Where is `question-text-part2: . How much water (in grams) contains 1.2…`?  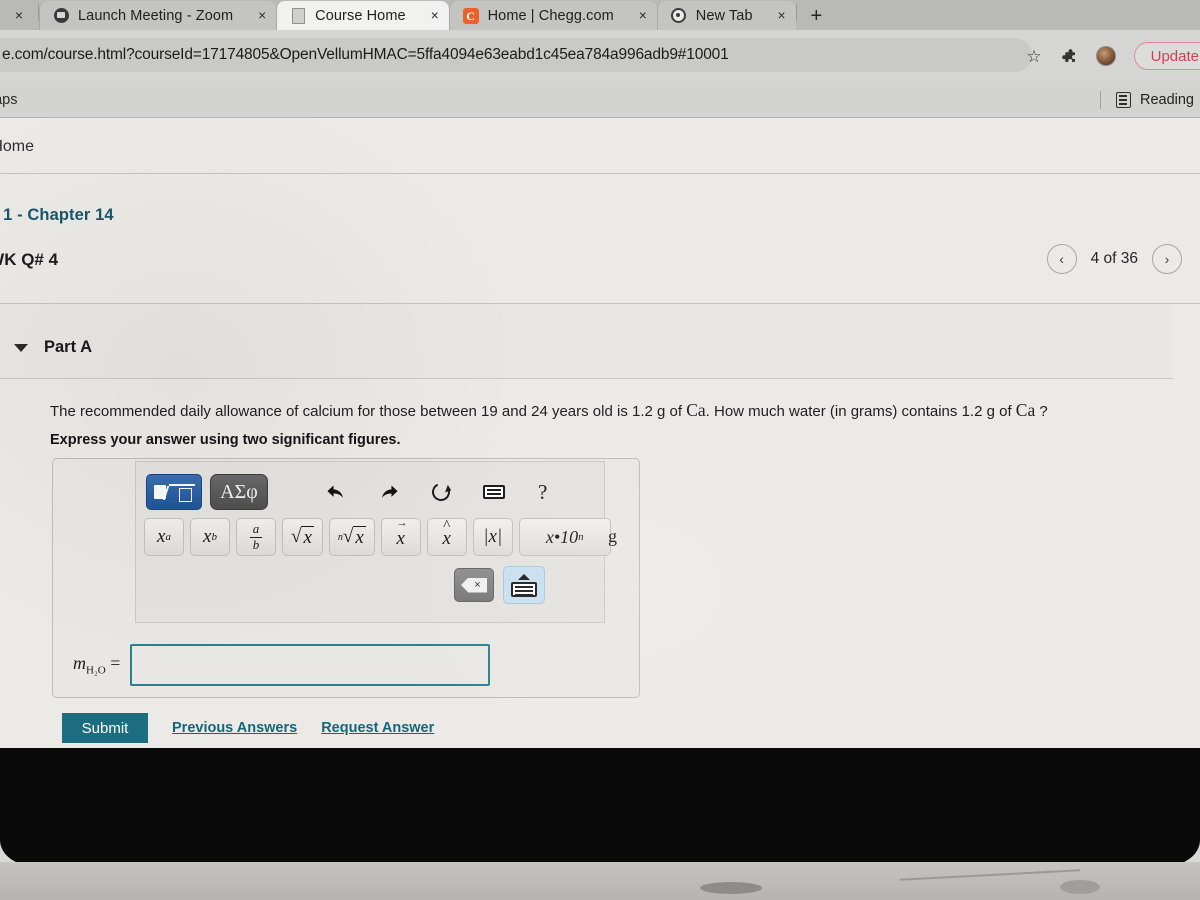
question-text-part2: . How much water (in grams) contains 1.2… is located at coordinates (860, 411).